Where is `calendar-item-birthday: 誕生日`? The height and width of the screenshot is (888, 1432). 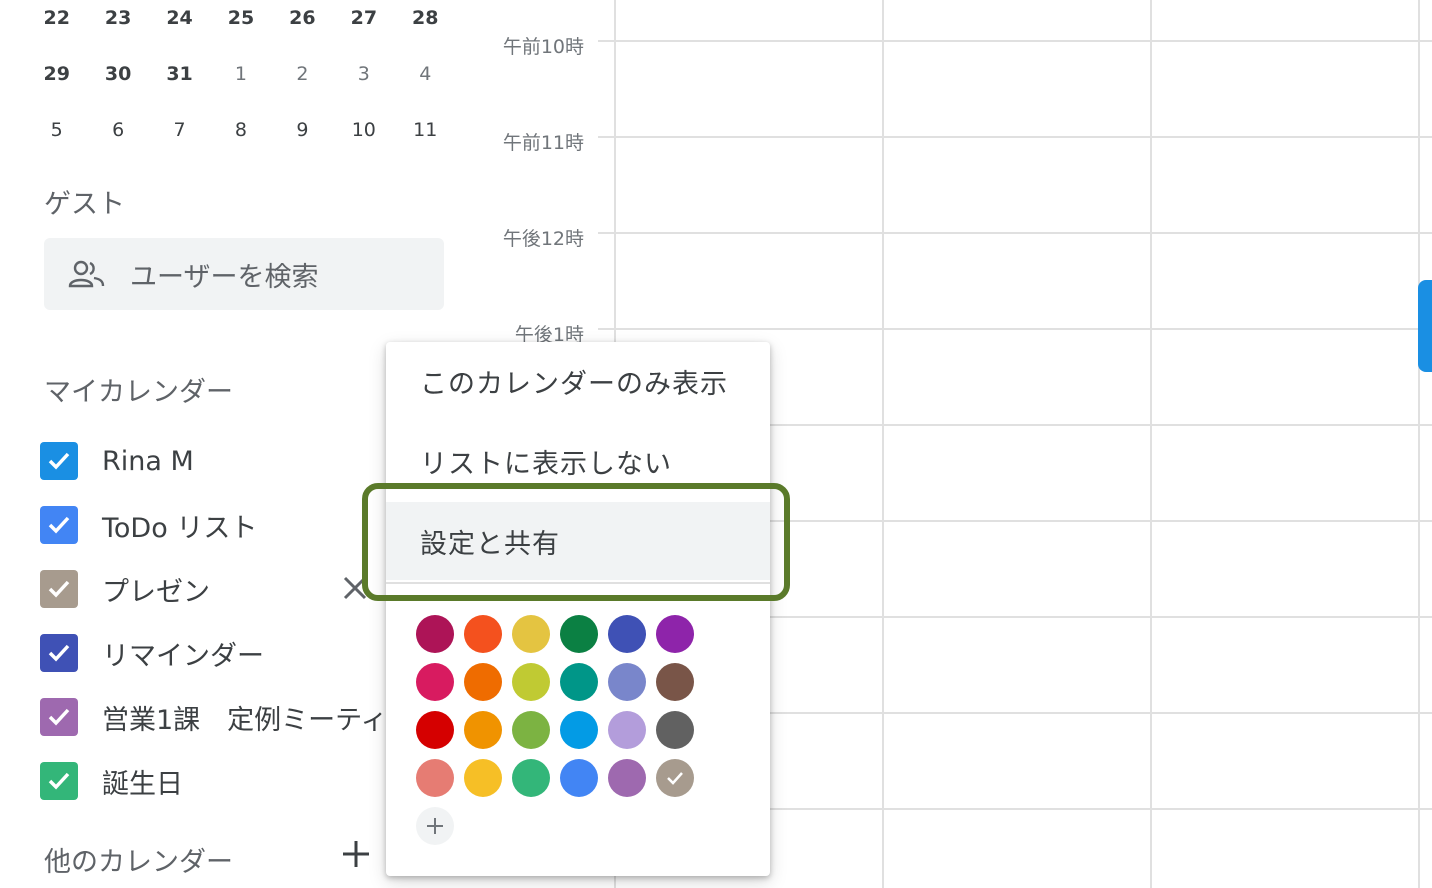 calendar-item-birthday: 誕生日 is located at coordinates (111, 781).